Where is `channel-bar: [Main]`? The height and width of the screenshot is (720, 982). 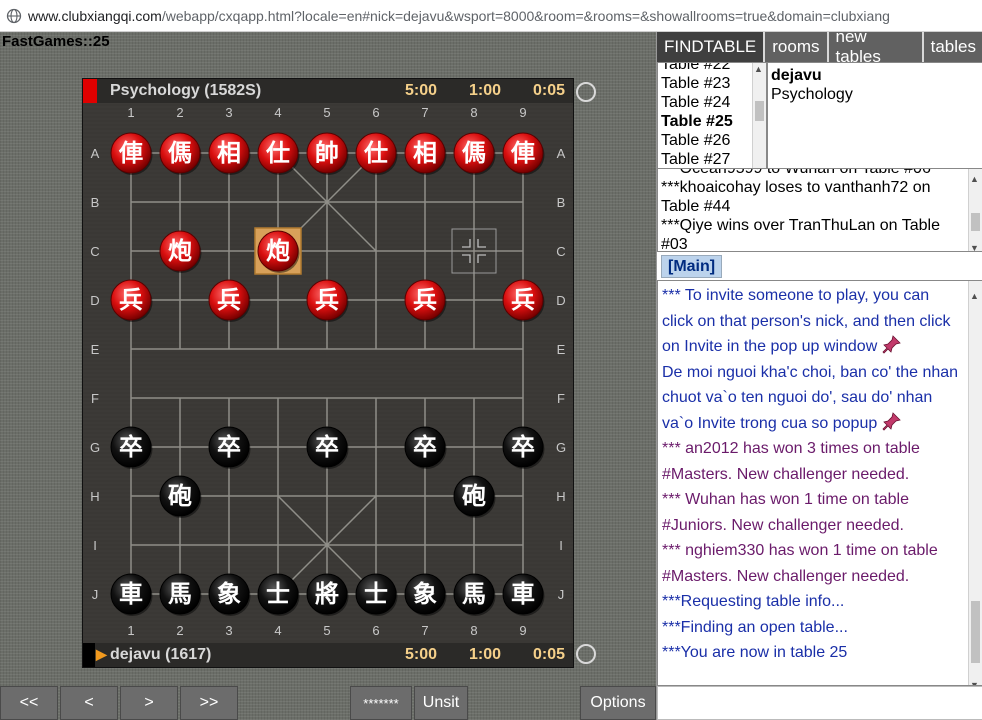 channel-bar: [Main] is located at coordinates (819, 266).